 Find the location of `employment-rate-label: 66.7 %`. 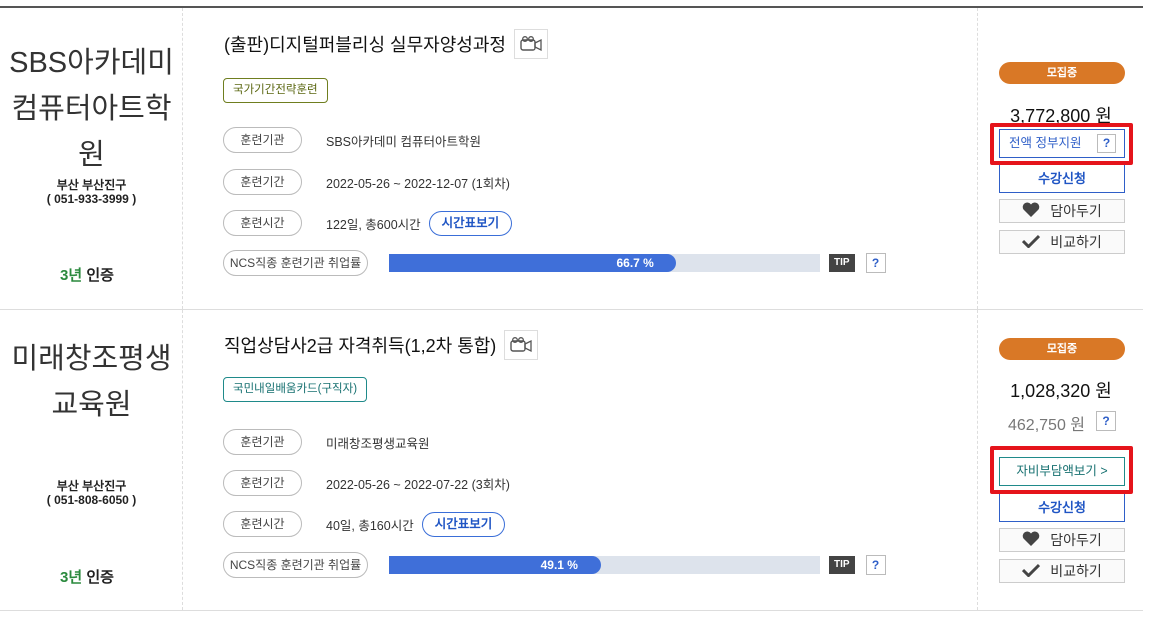

employment-rate-label: 66.7 % is located at coordinates (635, 263).